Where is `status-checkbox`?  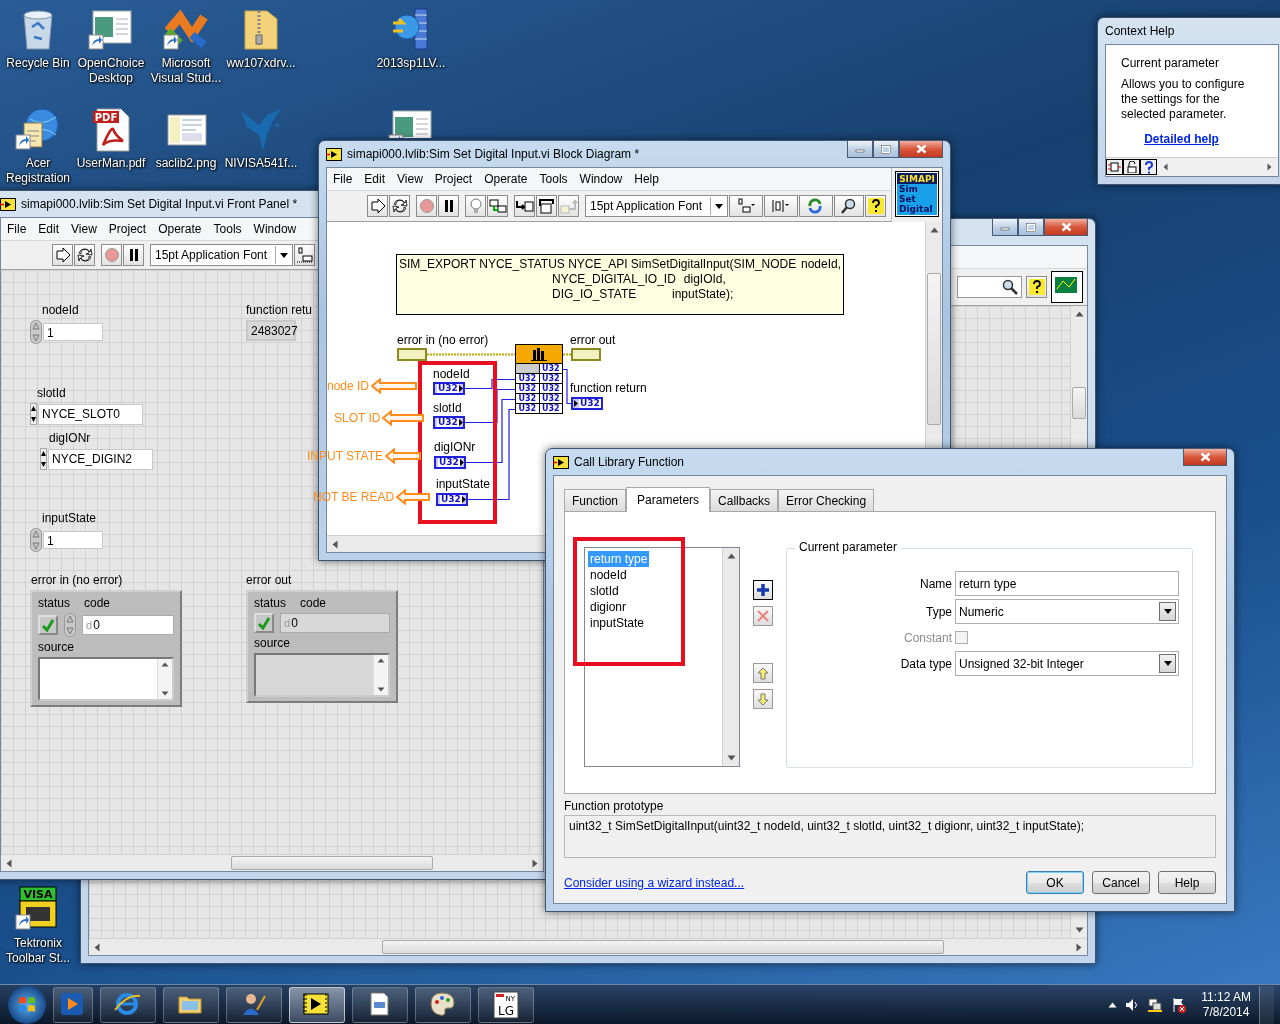
status-checkbox is located at coordinates (48, 625).